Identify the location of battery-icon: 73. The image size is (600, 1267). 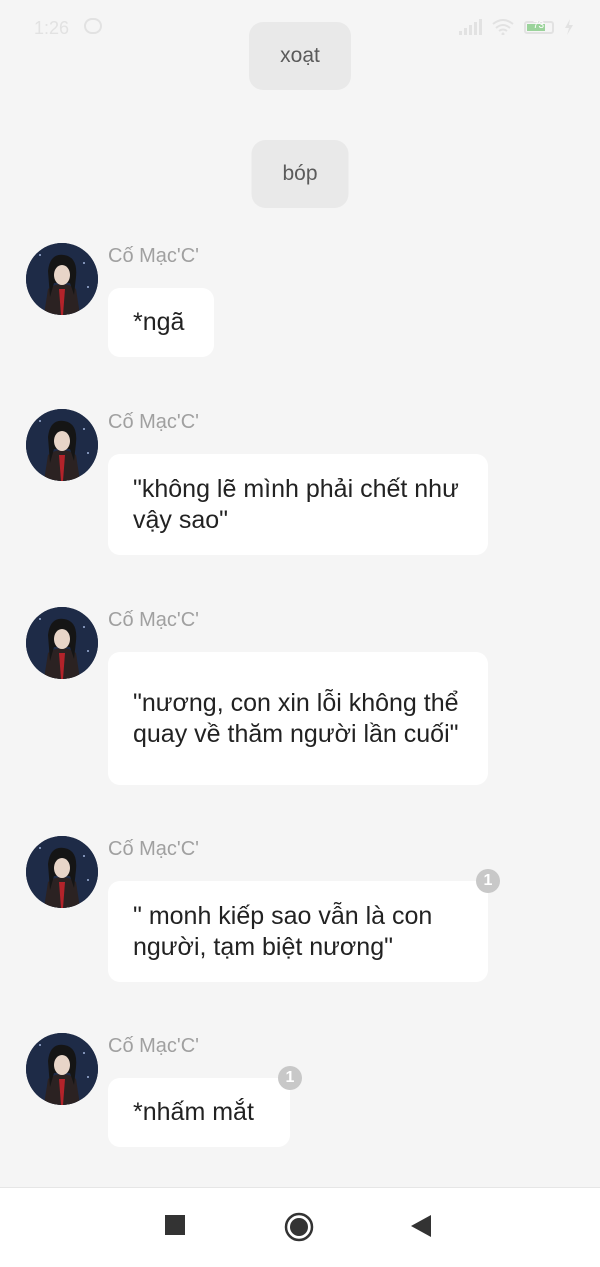
(539, 26).